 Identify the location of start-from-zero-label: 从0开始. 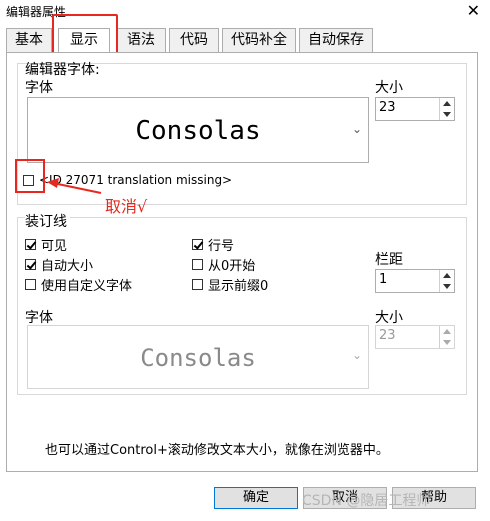
(232, 266).